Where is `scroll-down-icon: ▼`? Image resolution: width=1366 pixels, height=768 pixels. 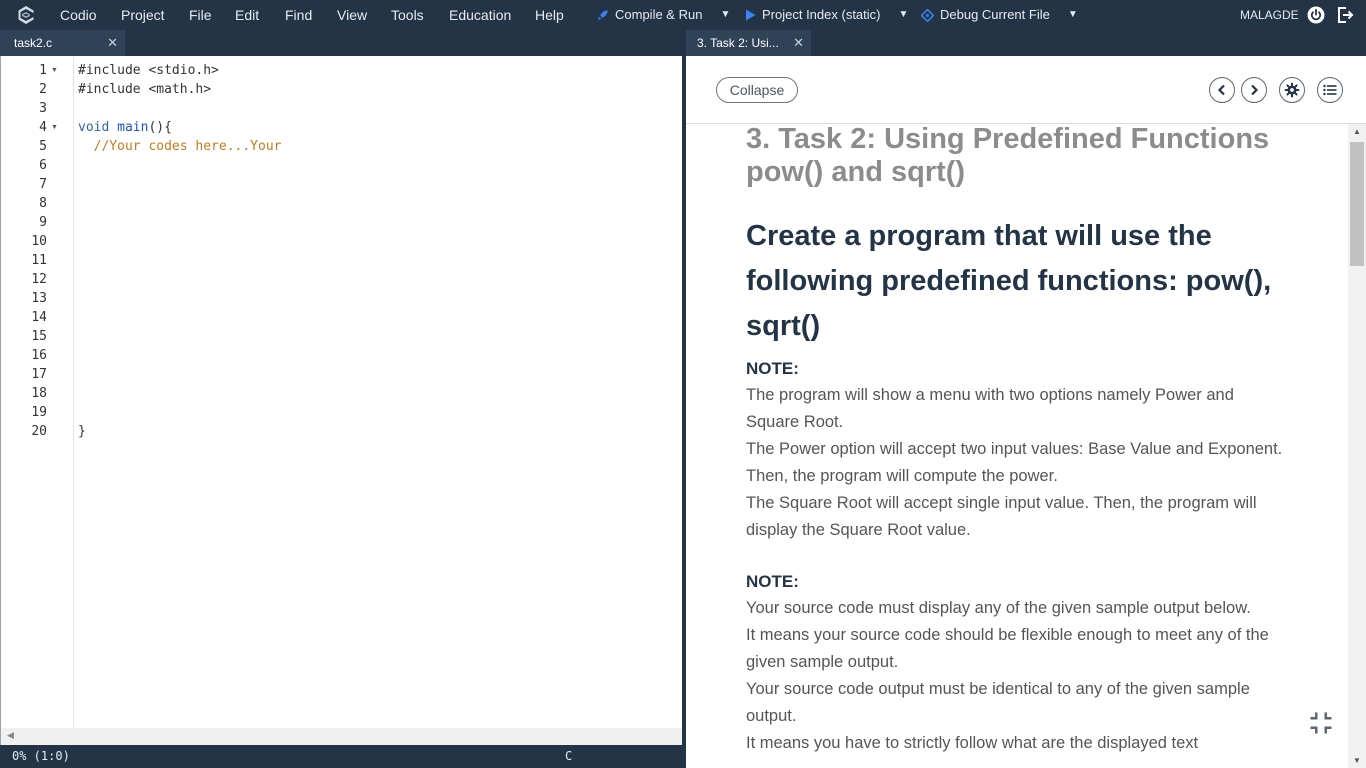
scroll-down-icon: ▼ is located at coordinates (1357, 760).